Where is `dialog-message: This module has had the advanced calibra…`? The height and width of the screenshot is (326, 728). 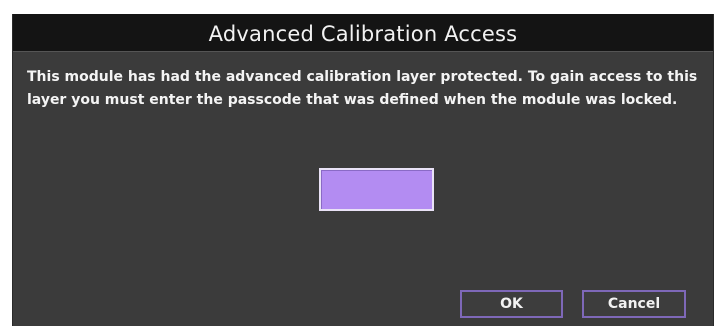 dialog-message: This module has had the advanced calibra… is located at coordinates (362, 88).